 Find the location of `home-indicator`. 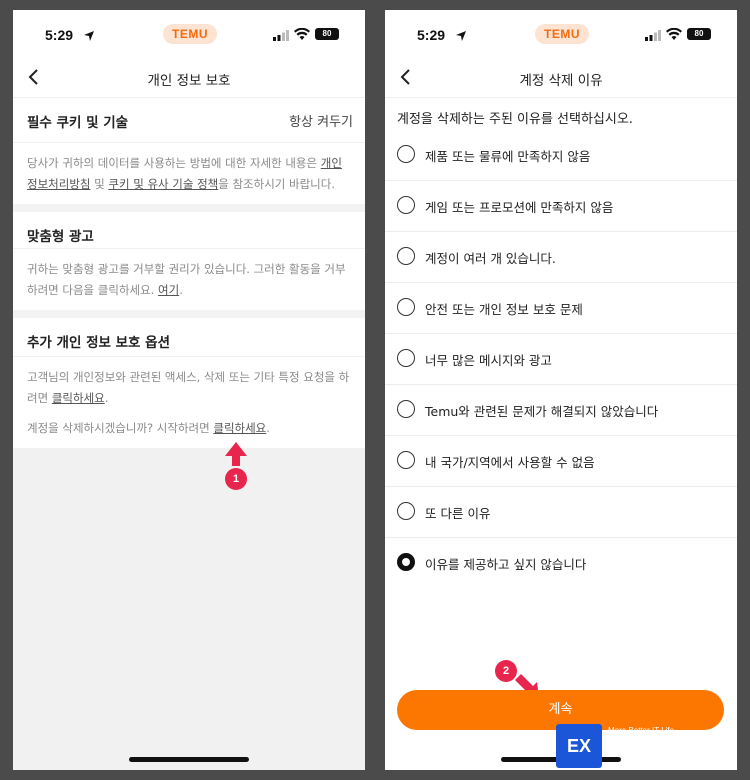

home-indicator is located at coordinates (189, 759).